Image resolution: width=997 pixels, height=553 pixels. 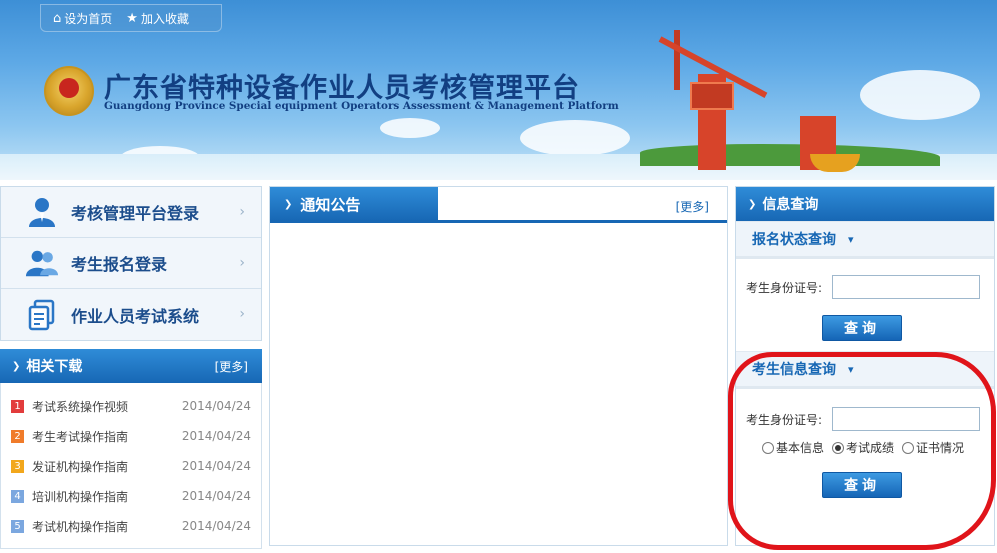 I want to click on item-number-badge: 3, so click(x=17, y=466).